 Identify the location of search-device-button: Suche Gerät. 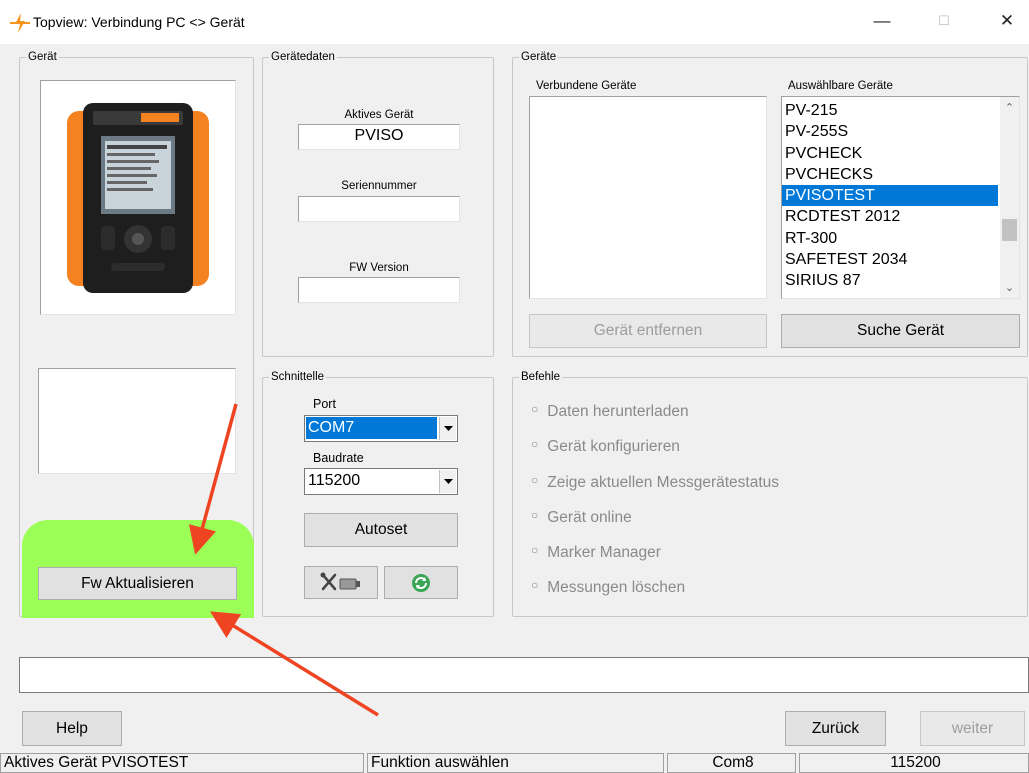
(900, 331).